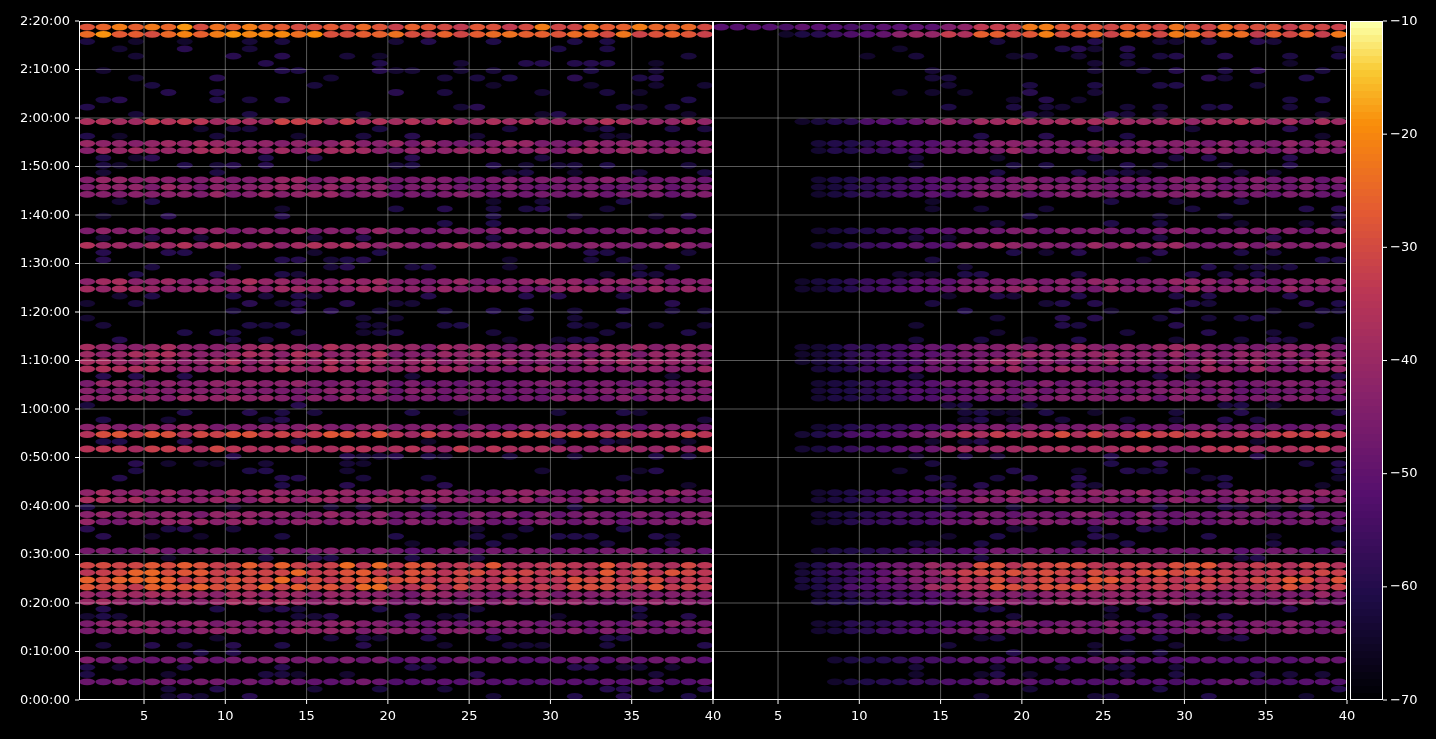  I want to click on axis-tick-label: 1:50:00, so click(44, 165).